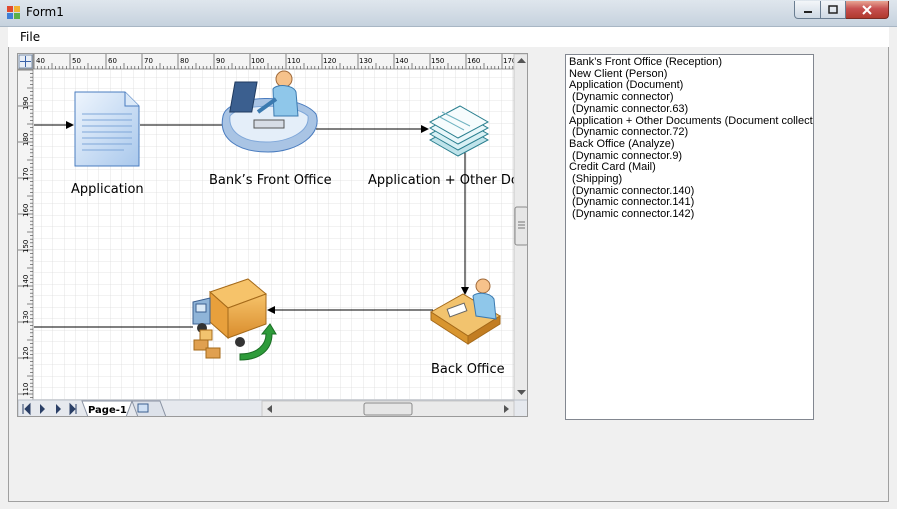 This screenshot has width=897, height=509. What do you see at coordinates (689, 179) in the screenshot?
I see `event-log-item: (Shipping)` at bounding box center [689, 179].